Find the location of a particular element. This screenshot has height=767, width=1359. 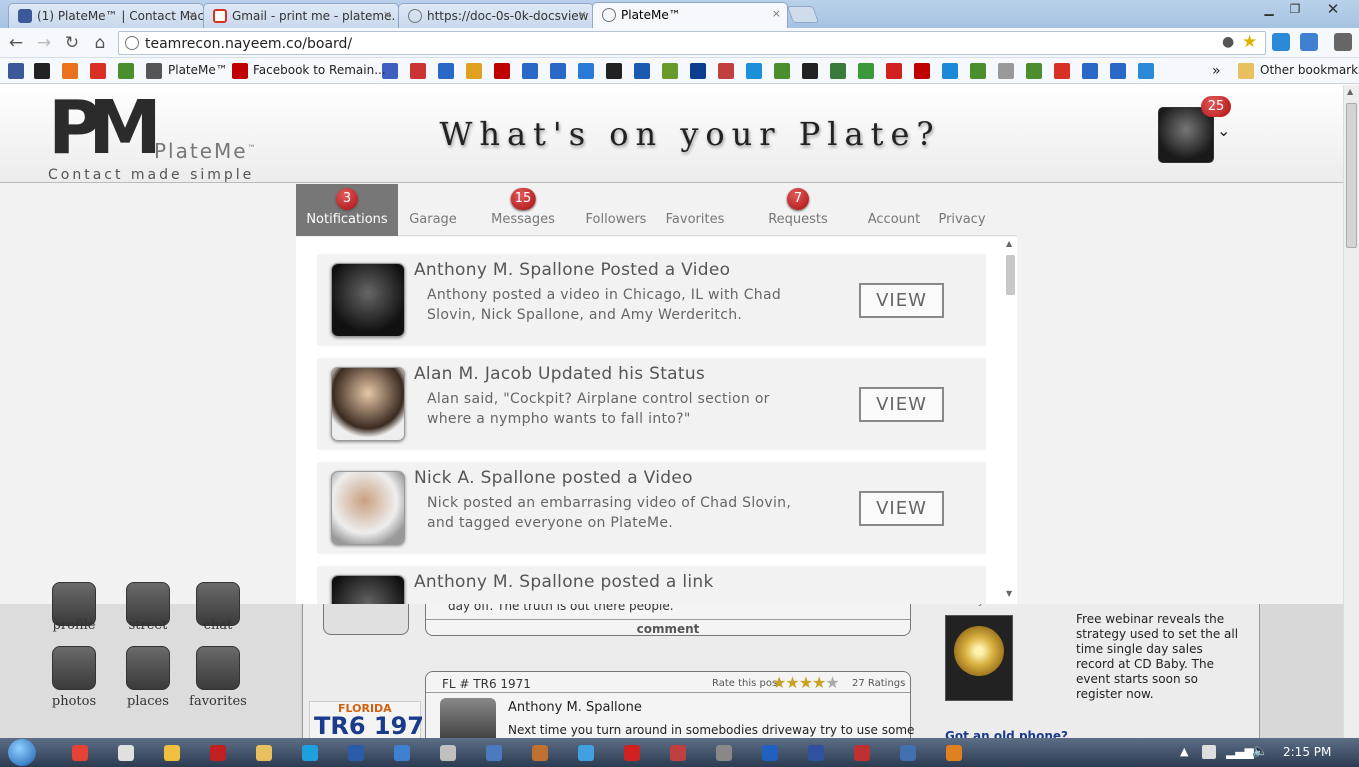

wrench-menu-icon is located at coordinates (1343, 42).